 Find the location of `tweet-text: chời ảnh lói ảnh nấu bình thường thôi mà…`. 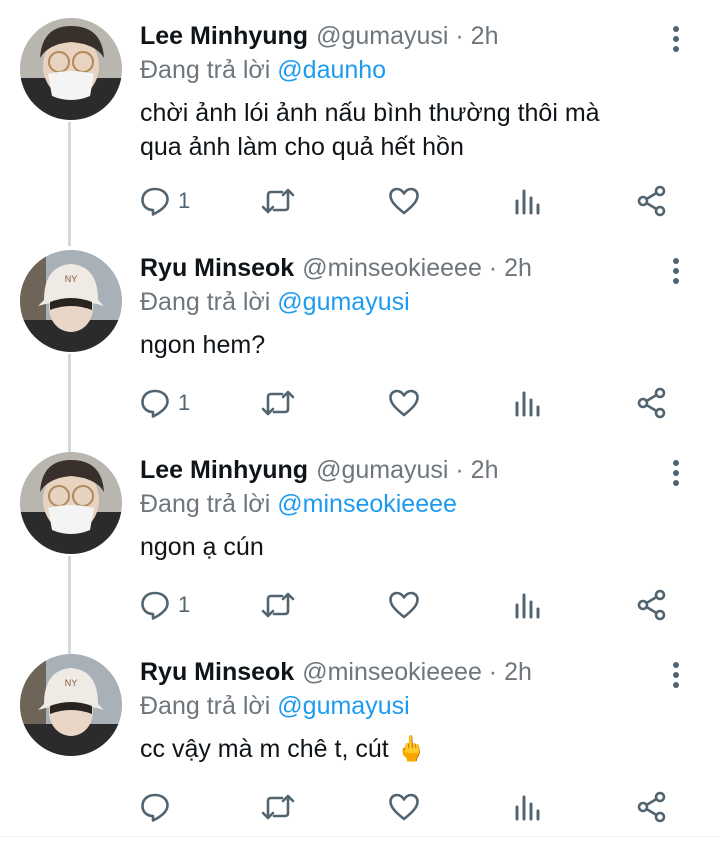

tweet-text: chời ảnh lói ảnh nấu bình thường thôi mà… is located at coordinates (410, 130).